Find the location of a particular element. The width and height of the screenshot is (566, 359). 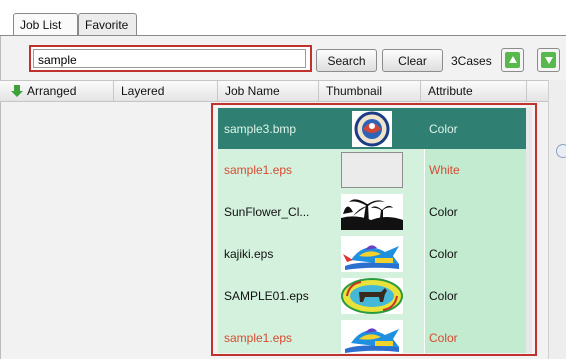

column-label: Job Name is located at coordinates (252, 91).